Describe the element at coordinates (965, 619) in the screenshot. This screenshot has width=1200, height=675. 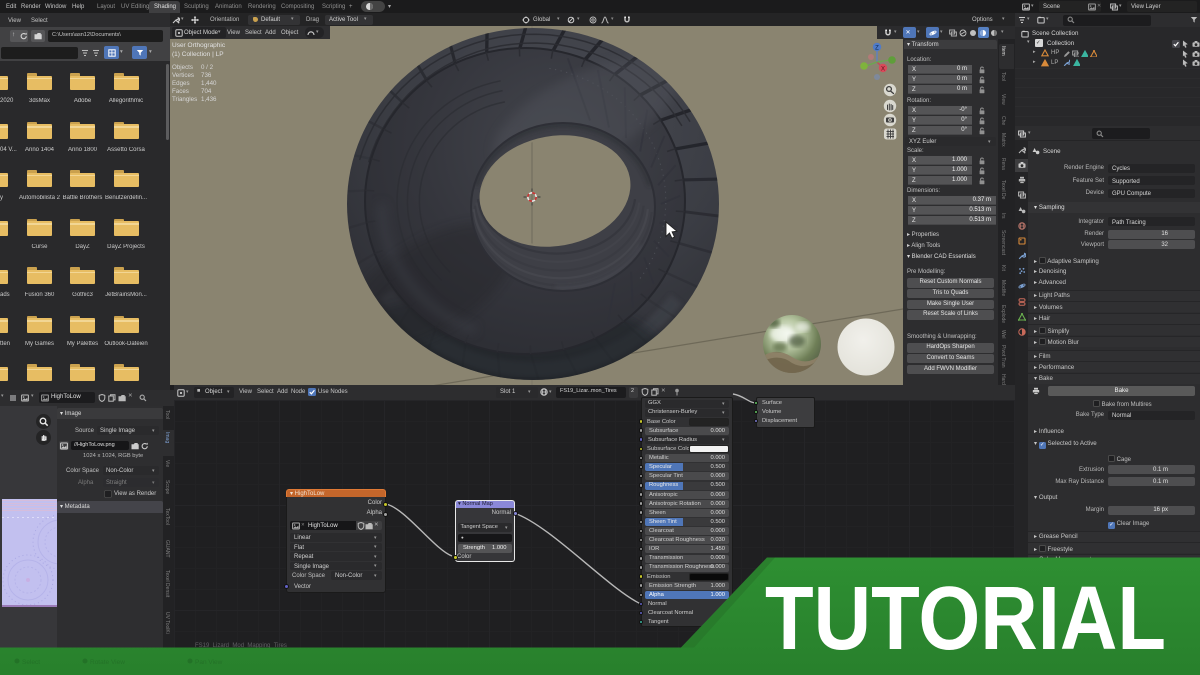
I see `svg-text: TUTORIAL` at that location.